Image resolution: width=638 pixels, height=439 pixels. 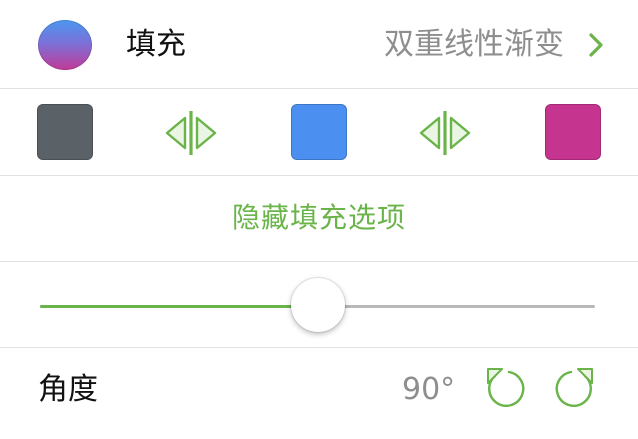 What do you see at coordinates (65, 132) in the screenshot?
I see `gradient-stop-1-swatch` at bounding box center [65, 132].